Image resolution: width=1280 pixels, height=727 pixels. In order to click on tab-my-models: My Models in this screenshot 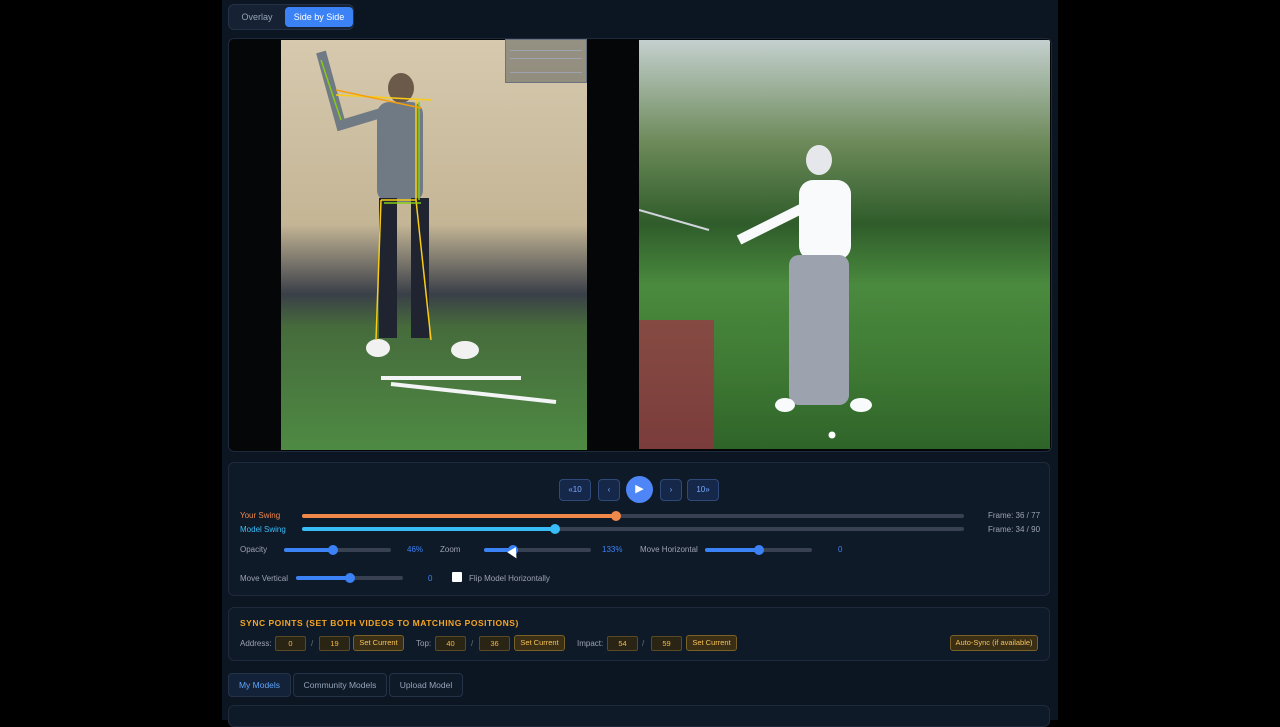, I will do `click(259, 685)`.